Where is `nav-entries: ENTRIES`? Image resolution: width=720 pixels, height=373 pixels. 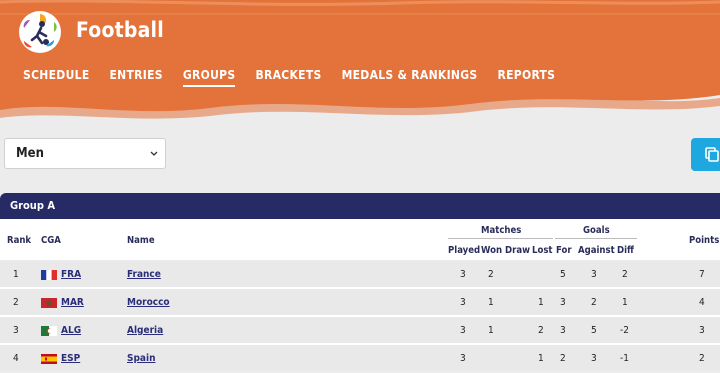
nav-entries: ENTRIES is located at coordinates (136, 77).